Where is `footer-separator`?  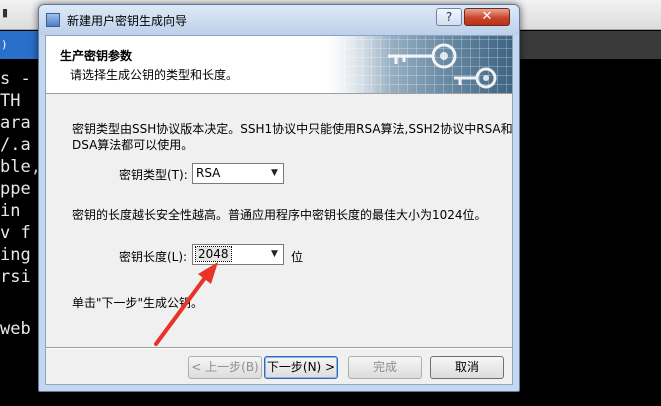
footer-separator is located at coordinates (279, 348).